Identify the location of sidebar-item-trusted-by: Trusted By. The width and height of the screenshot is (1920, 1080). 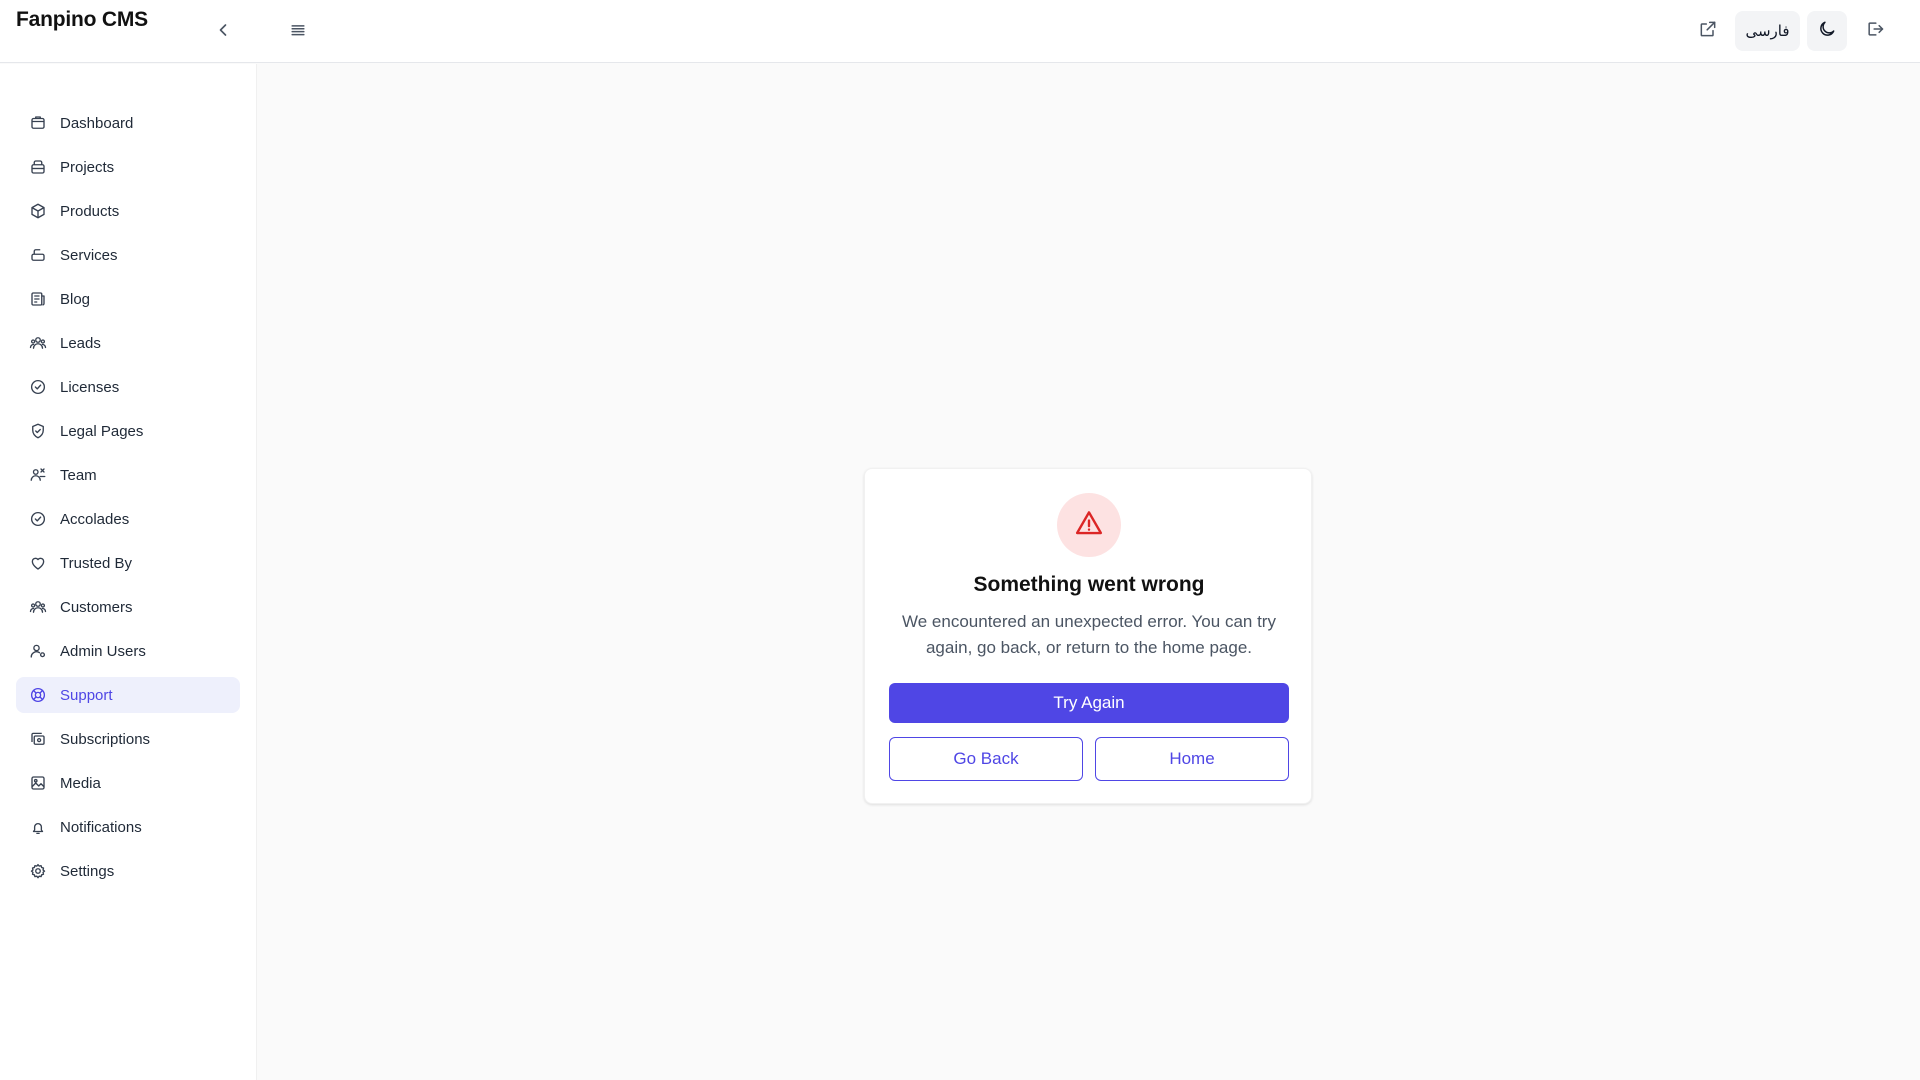
(128, 563).